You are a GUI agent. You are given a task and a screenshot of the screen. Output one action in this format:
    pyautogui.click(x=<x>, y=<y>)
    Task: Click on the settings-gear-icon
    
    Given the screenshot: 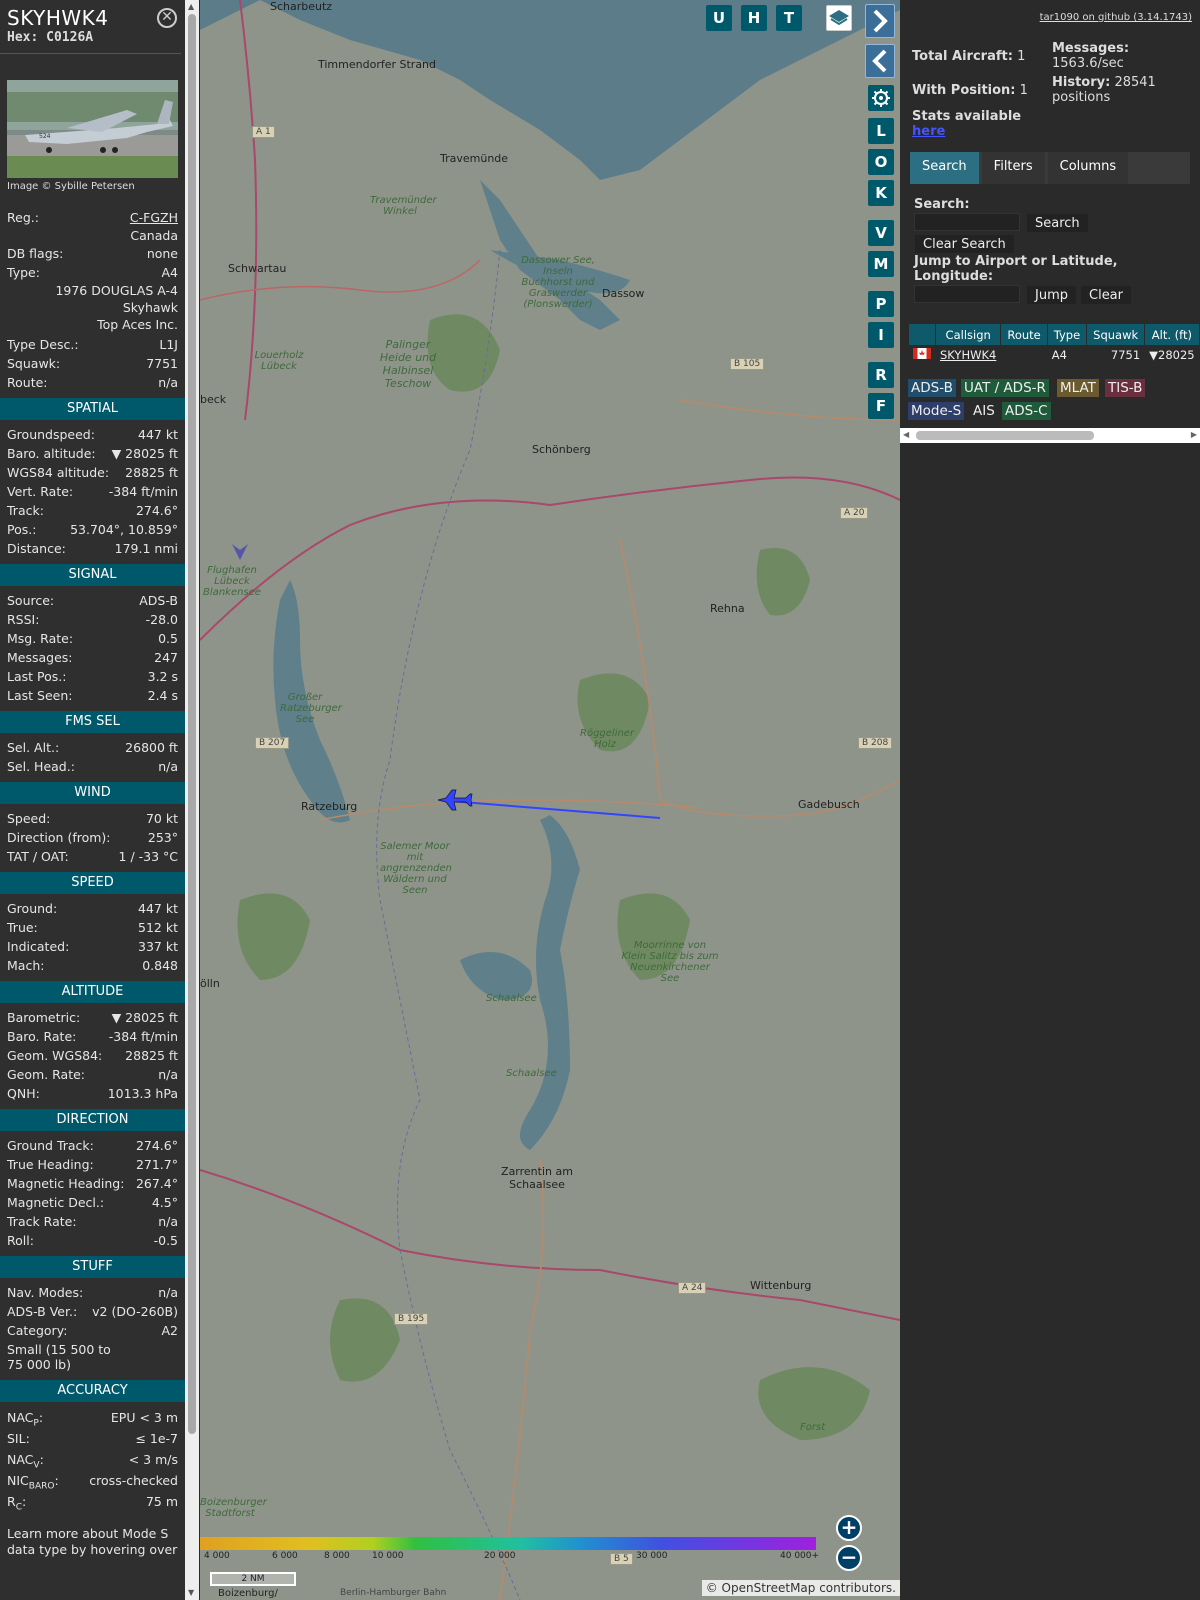 What is the action you would take?
    pyautogui.click(x=881, y=98)
    